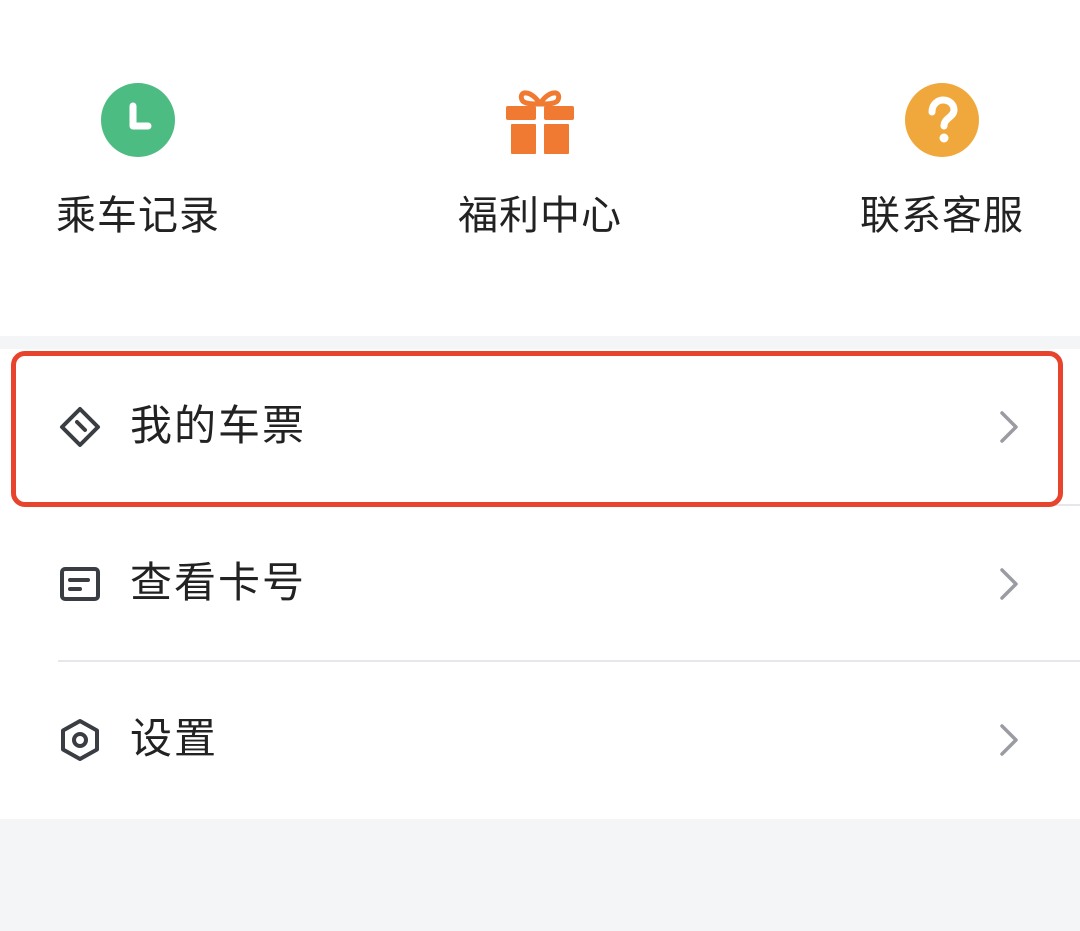  I want to click on contact-support-button: 联系客服, so click(942, 168).